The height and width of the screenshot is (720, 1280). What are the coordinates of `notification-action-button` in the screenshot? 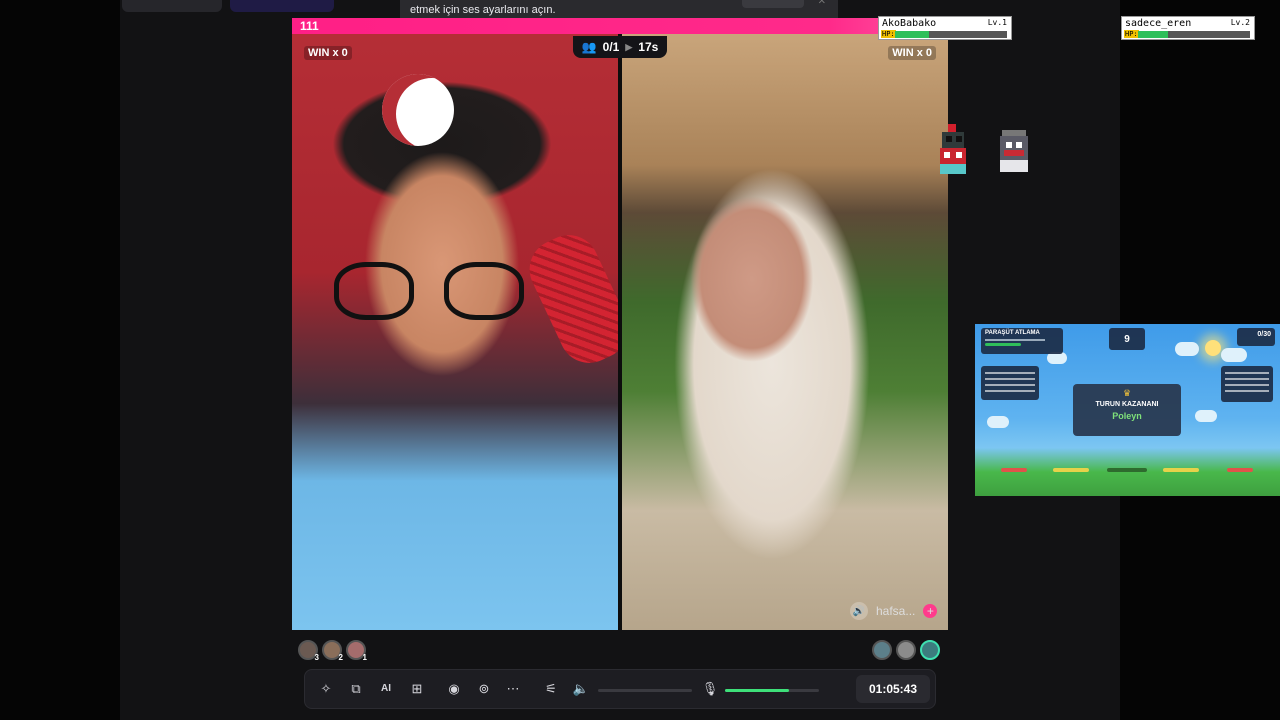 It's located at (773, 4).